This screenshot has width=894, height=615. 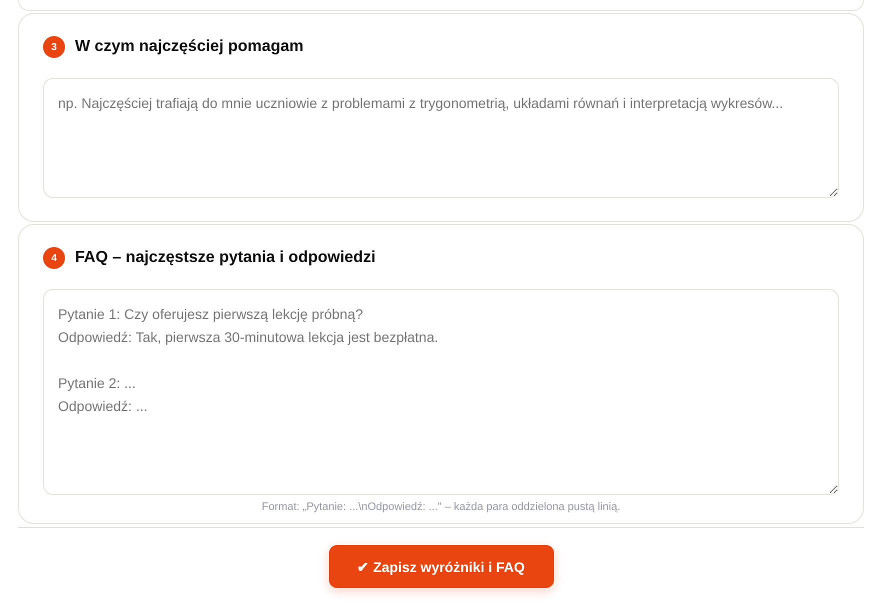 What do you see at coordinates (441, 566) in the screenshot?
I see `save-button: ✔ Zapisz wyróżniki i FAQ` at bounding box center [441, 566].